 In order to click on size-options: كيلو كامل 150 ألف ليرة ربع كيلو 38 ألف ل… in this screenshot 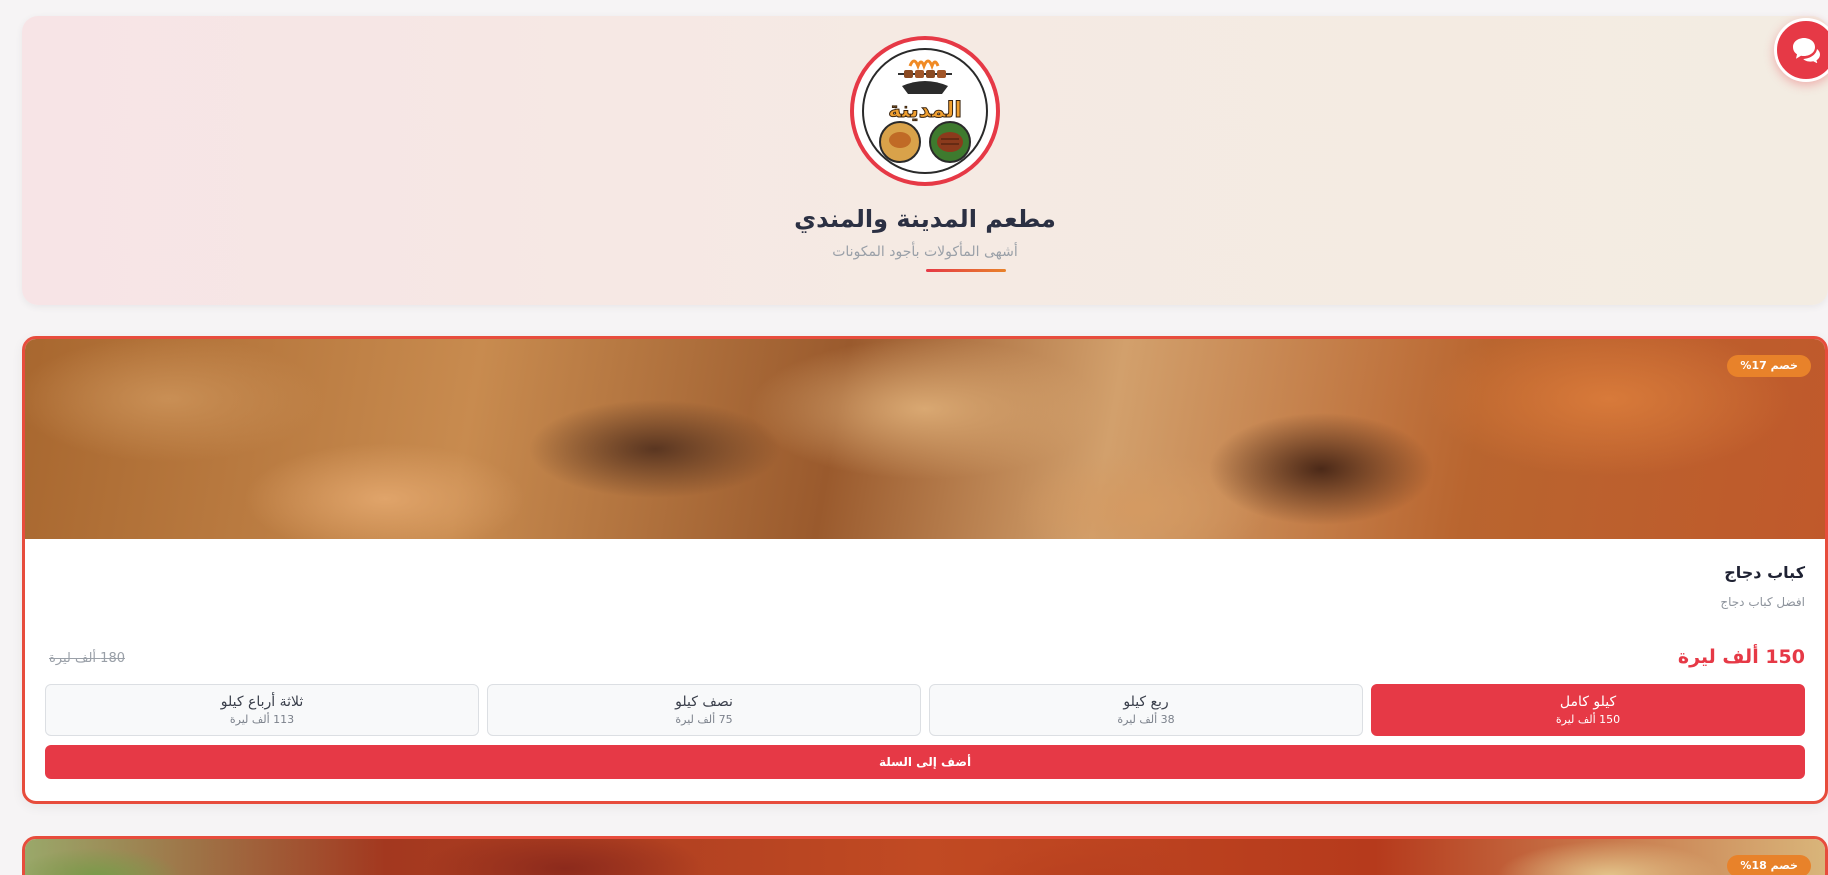, I will do `click(925, 710)`.